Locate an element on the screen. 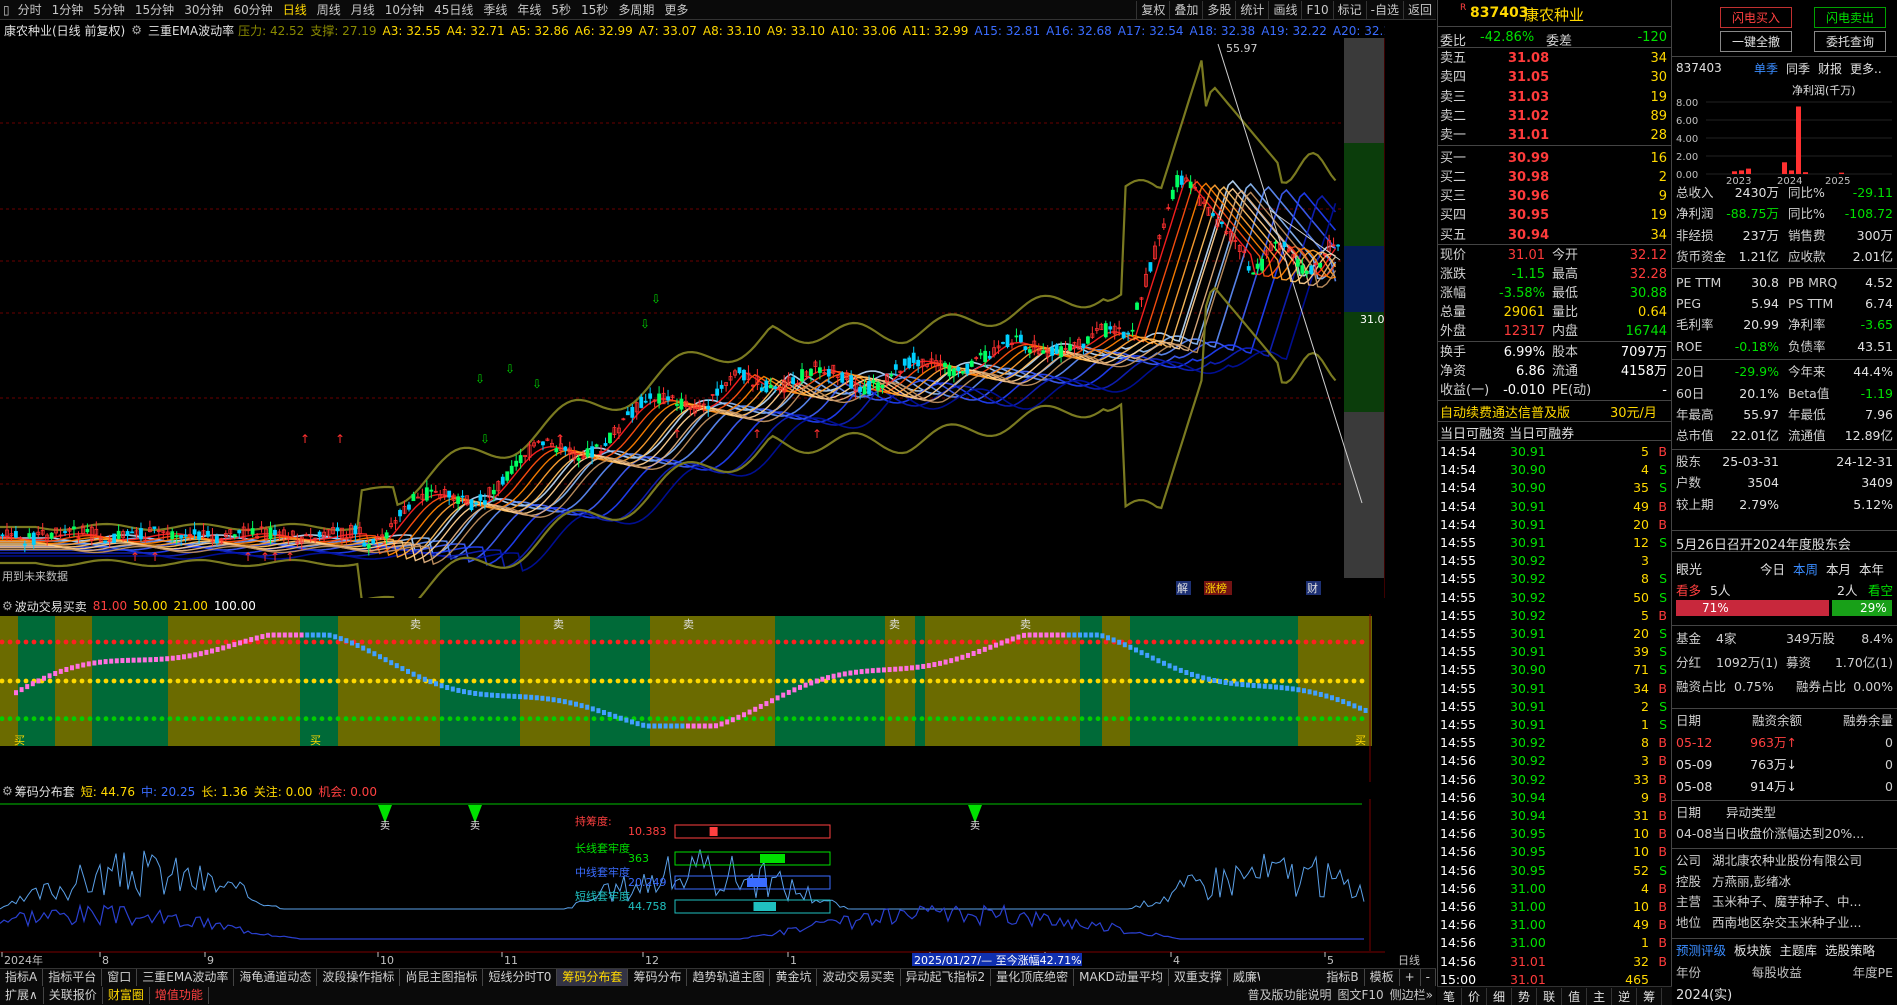 The width and height of the screenshot is (1897, 1005). indicator-tab: 异动起飞指标2 is located at coordinates (946, 977).